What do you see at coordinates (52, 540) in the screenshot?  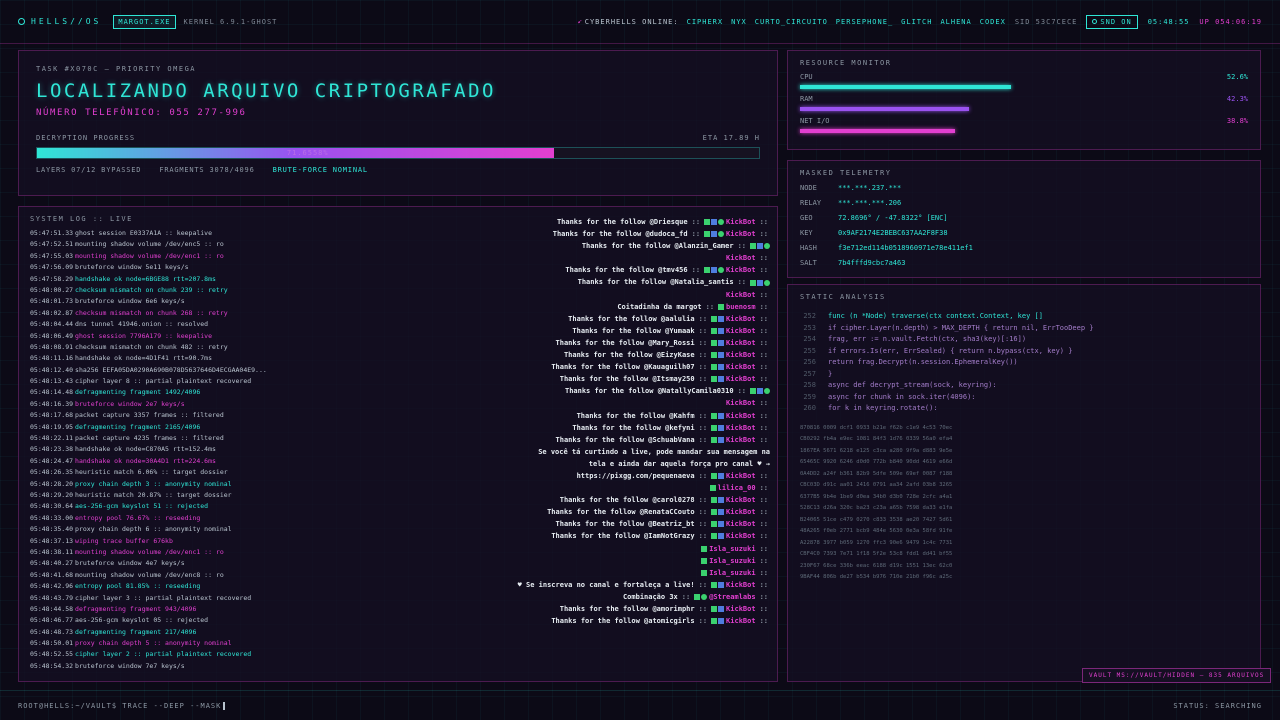 I see `log-timestamp: 05:48:37.13` at bounding box center [52, 540].